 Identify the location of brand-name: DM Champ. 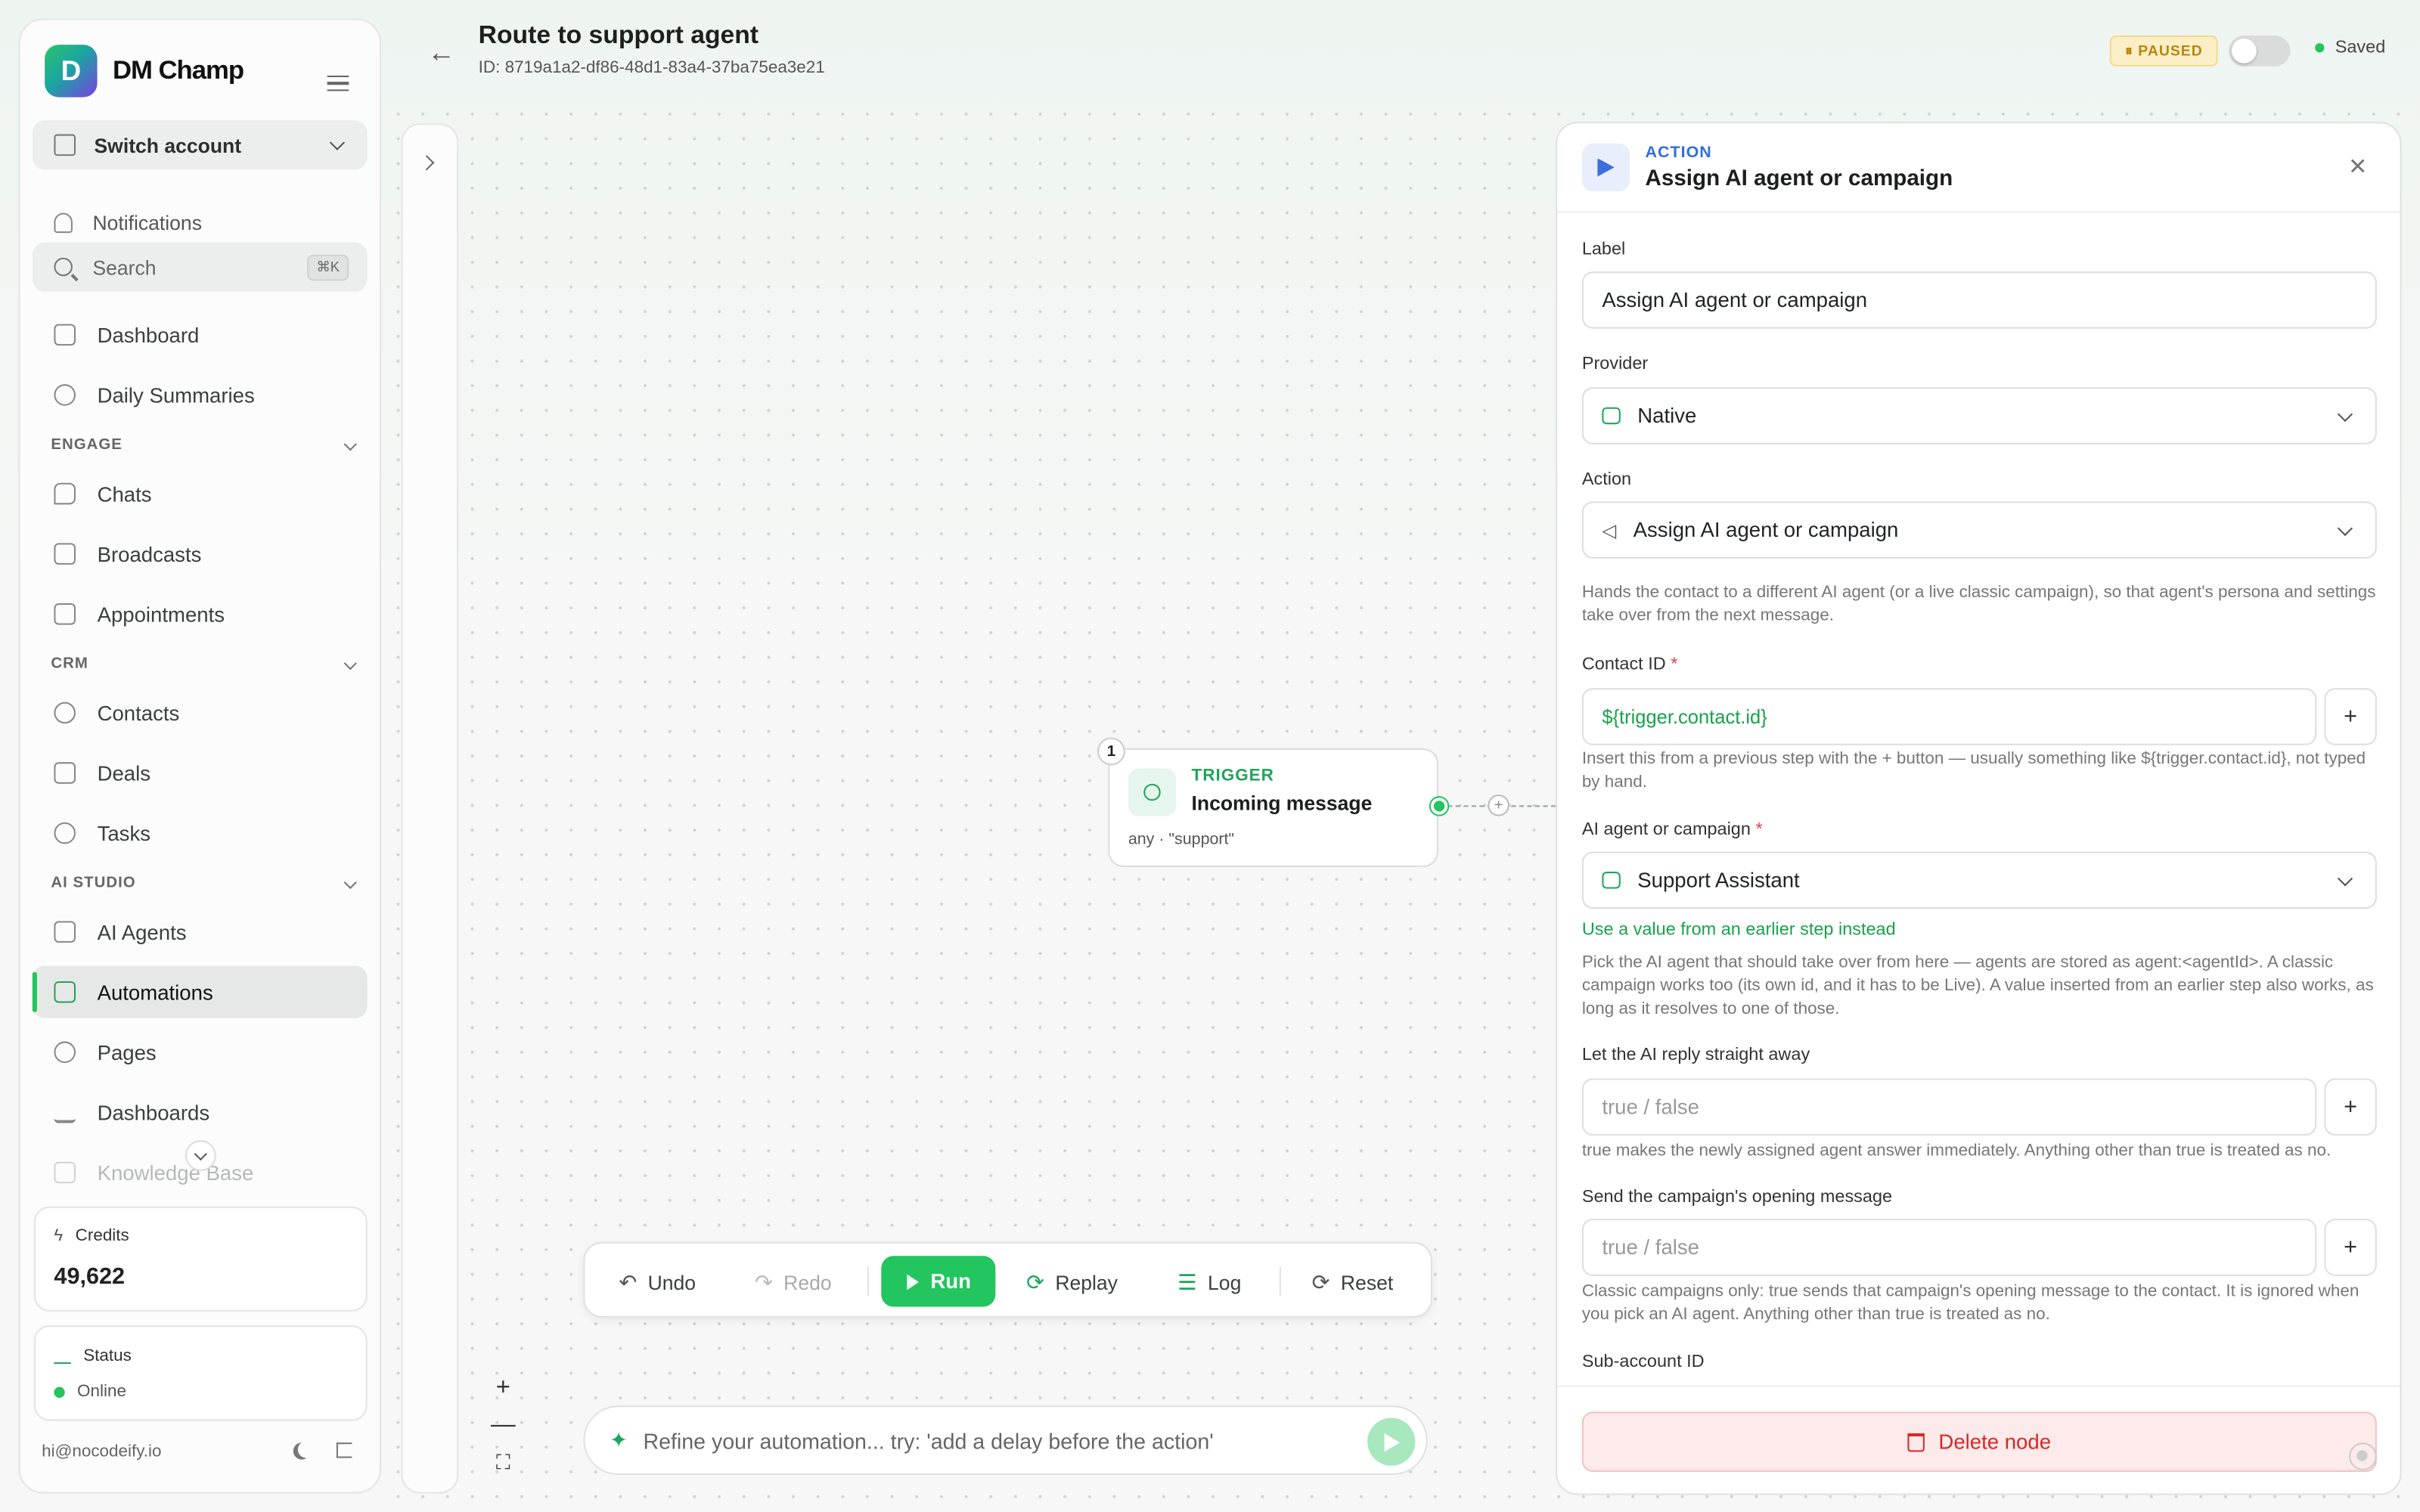
(178, 70).